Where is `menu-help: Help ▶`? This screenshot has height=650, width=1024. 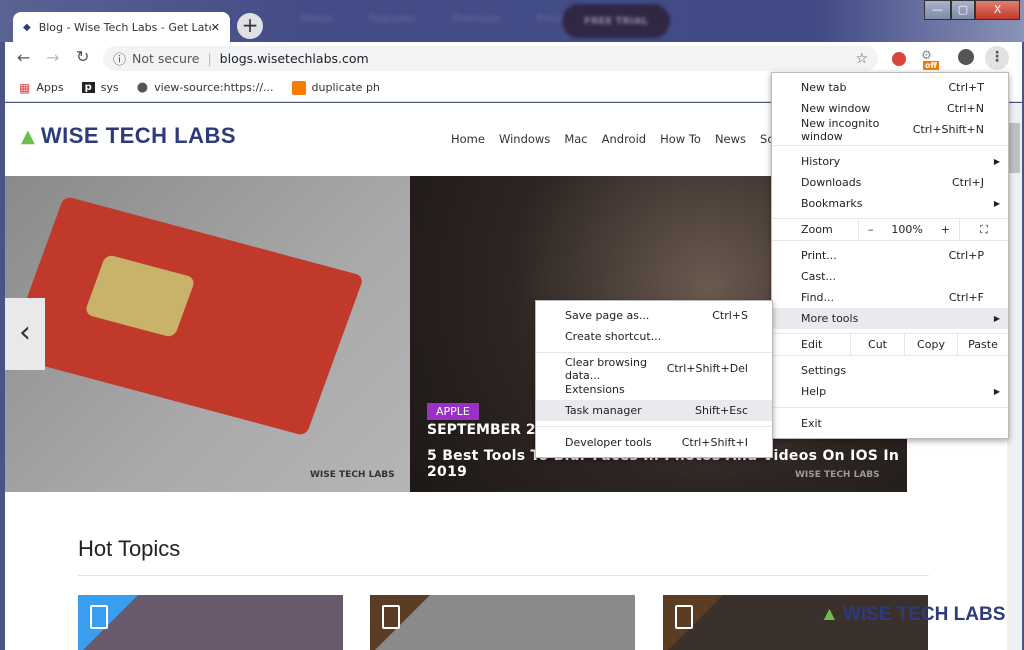 menu-help: Help ▶ is located at coordinates (890, 391).